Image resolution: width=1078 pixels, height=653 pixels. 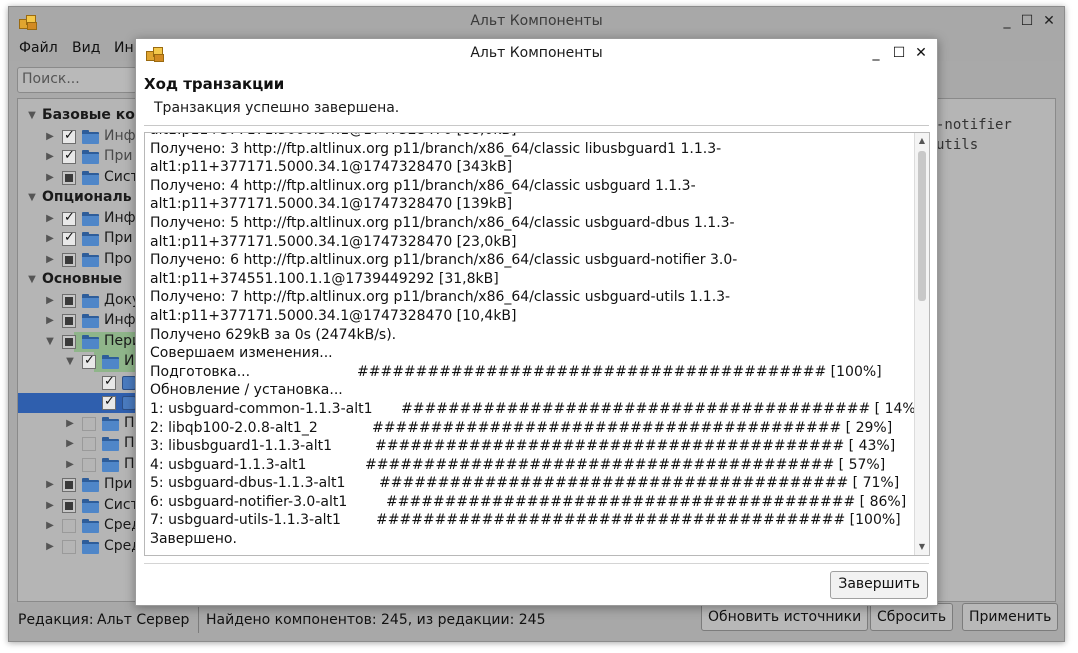 I want to click on tree-item-label: Инф, so click(x=120, y=217).